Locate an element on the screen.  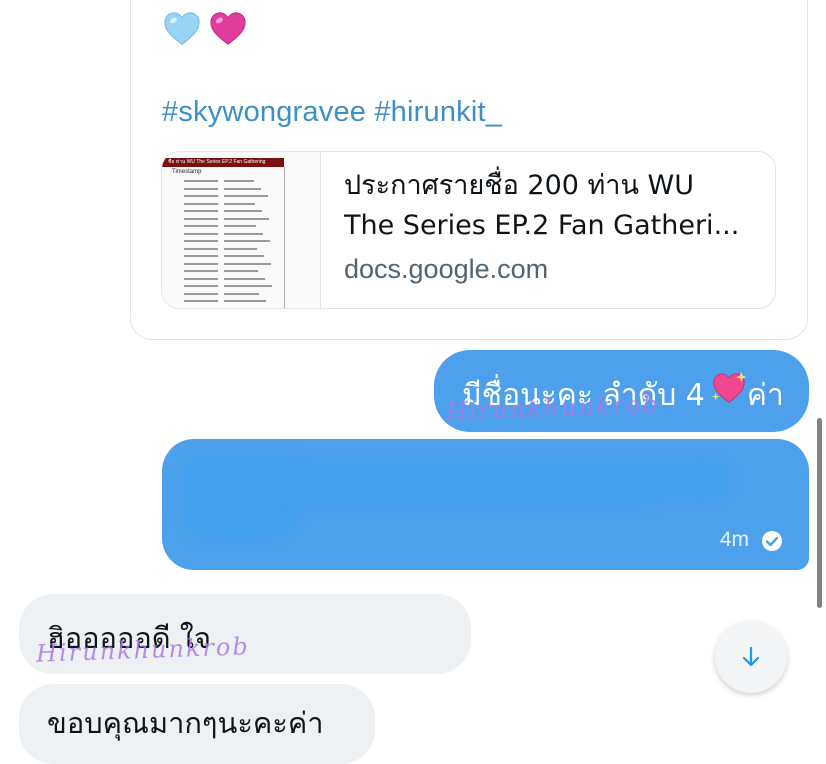
emoji-row is located at coordinates (205, 29).